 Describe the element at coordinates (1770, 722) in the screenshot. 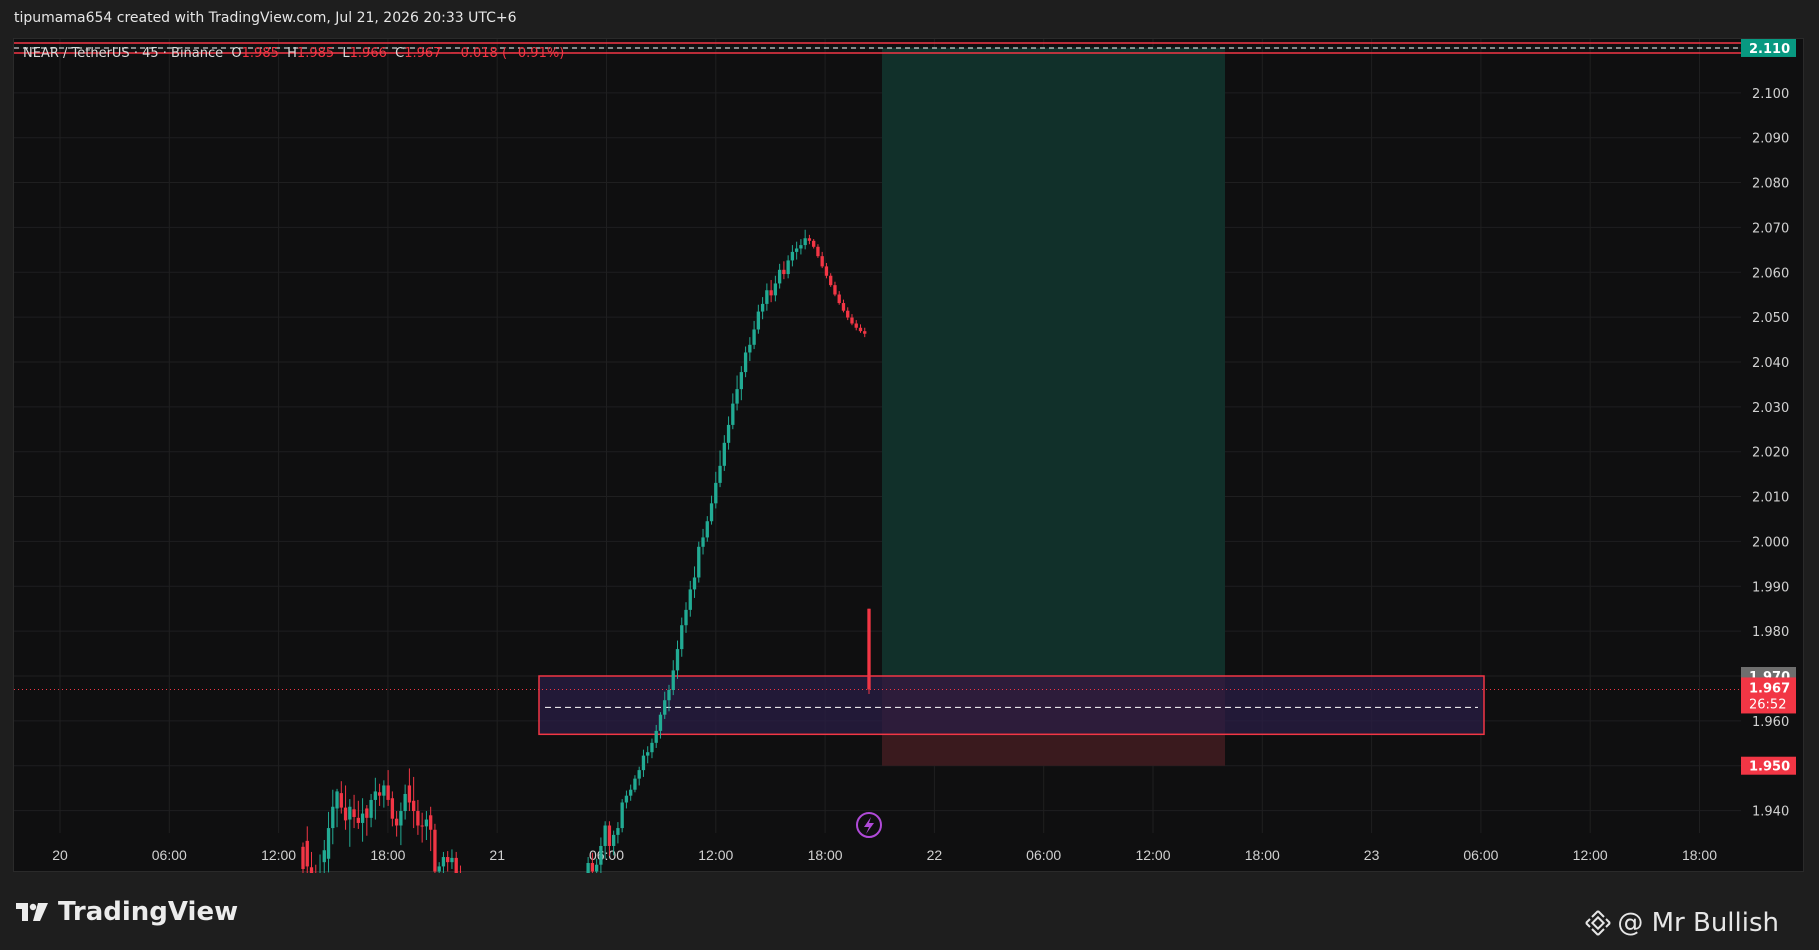

I see `y-tick-label: 1.960` at that location.